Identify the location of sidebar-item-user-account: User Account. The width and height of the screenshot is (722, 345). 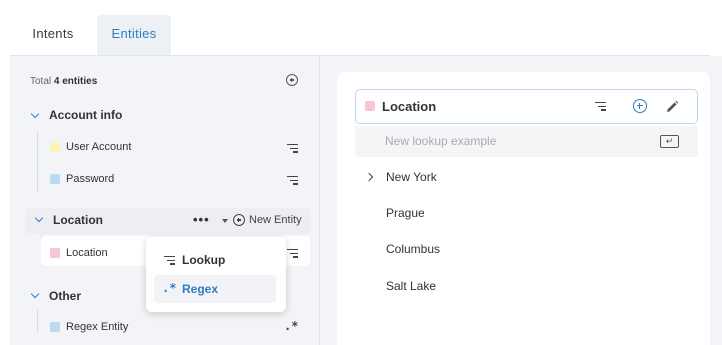
(98, 147).